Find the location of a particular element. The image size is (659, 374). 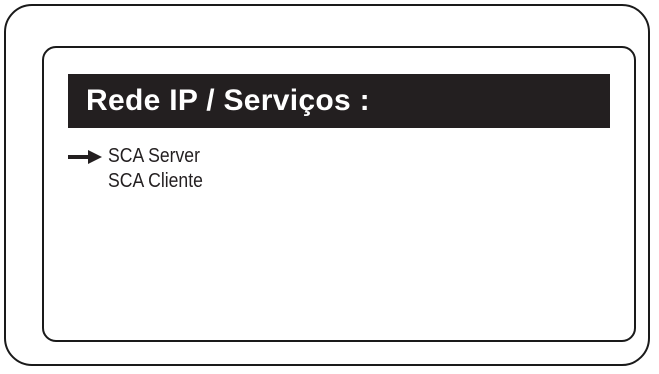

service-menu: SCA Server SCA Cliente is located at coordinates (326, 169).